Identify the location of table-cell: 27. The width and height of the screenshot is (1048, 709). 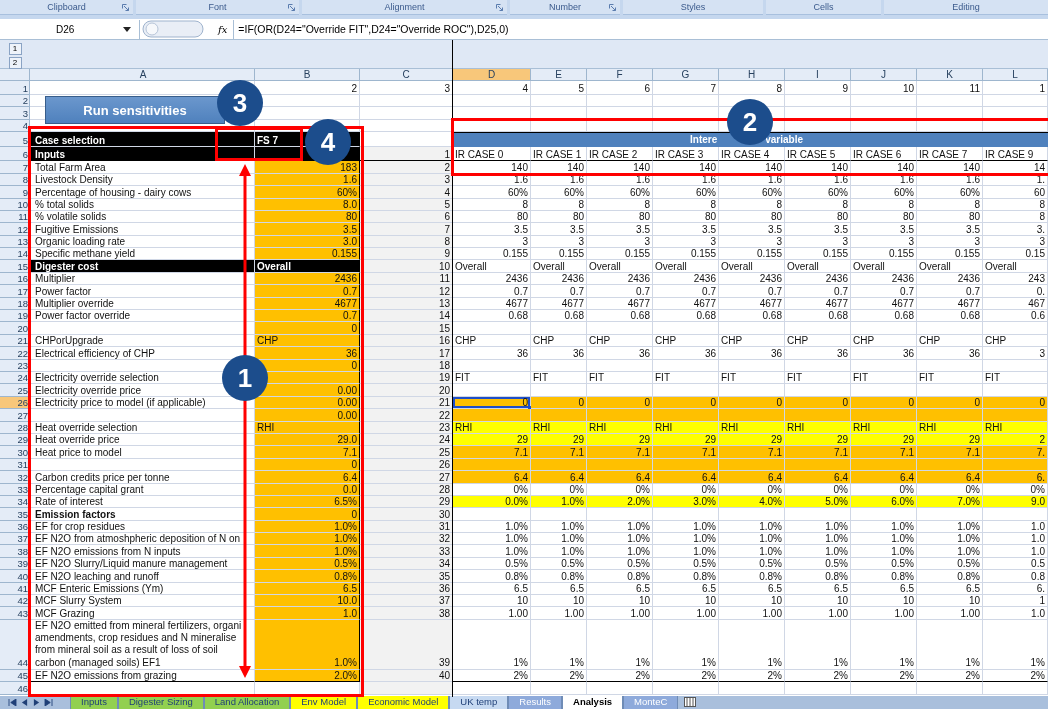
(406, 477).